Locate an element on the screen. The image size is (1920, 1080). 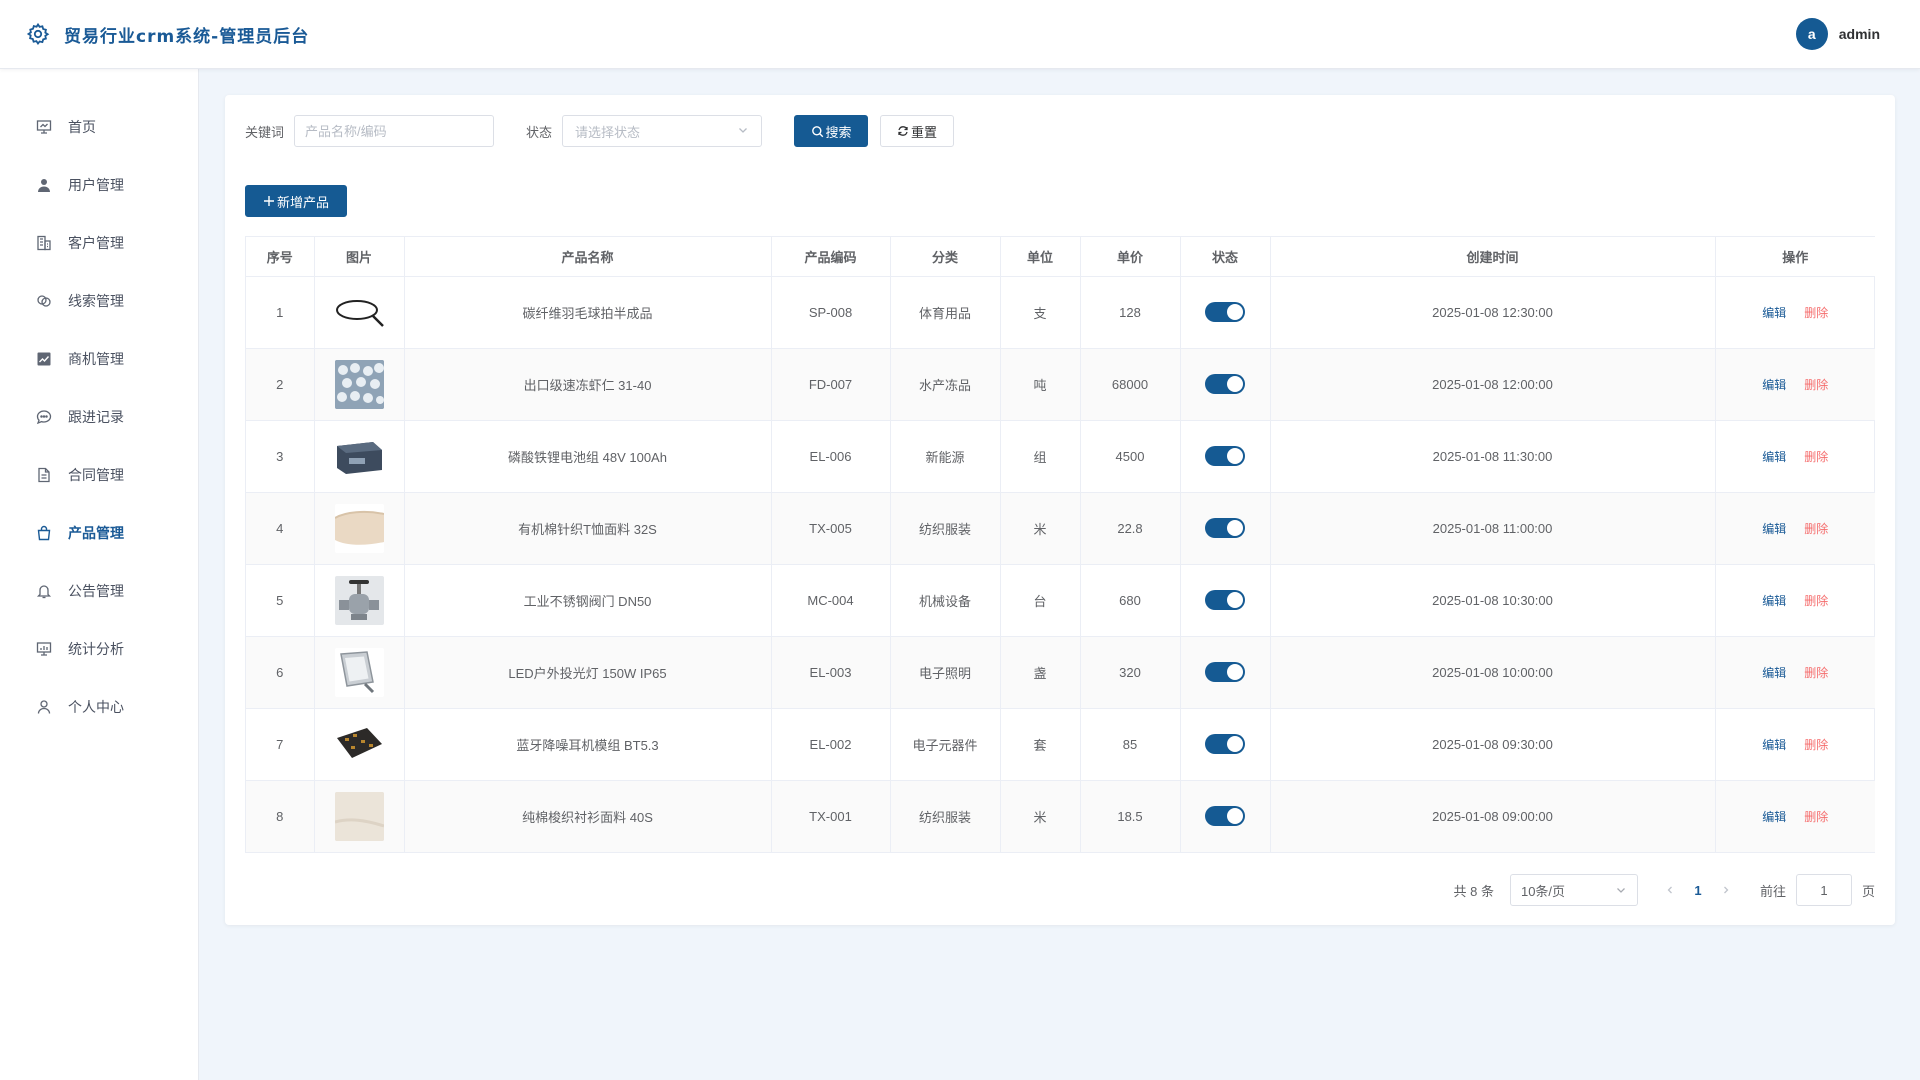
cell-unit: 组 is located at coordinates (1040, 456).